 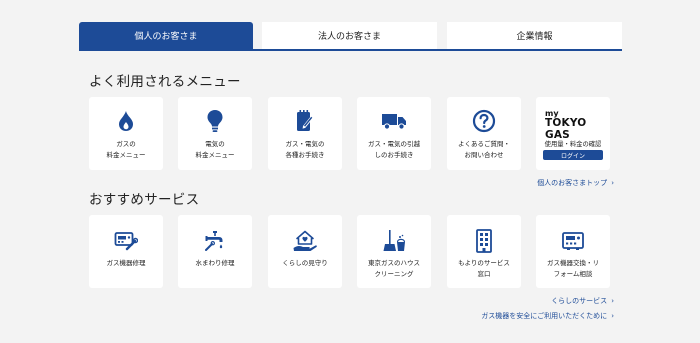 I want to click on cleaning-icon, so click(x=394, y=241).